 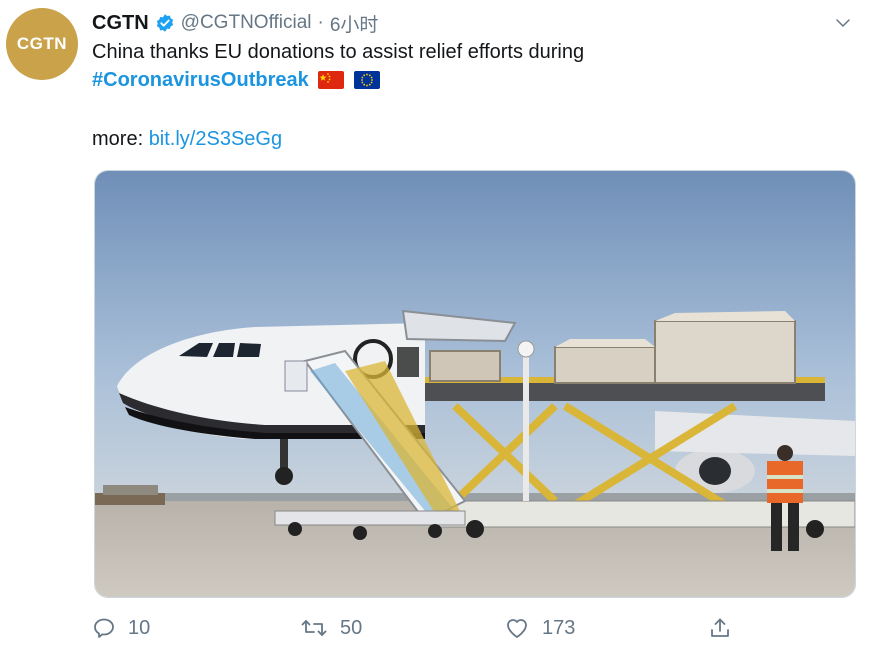 I want to click on author-handle: @CGTNOfficial, so click(x=246, y=23).